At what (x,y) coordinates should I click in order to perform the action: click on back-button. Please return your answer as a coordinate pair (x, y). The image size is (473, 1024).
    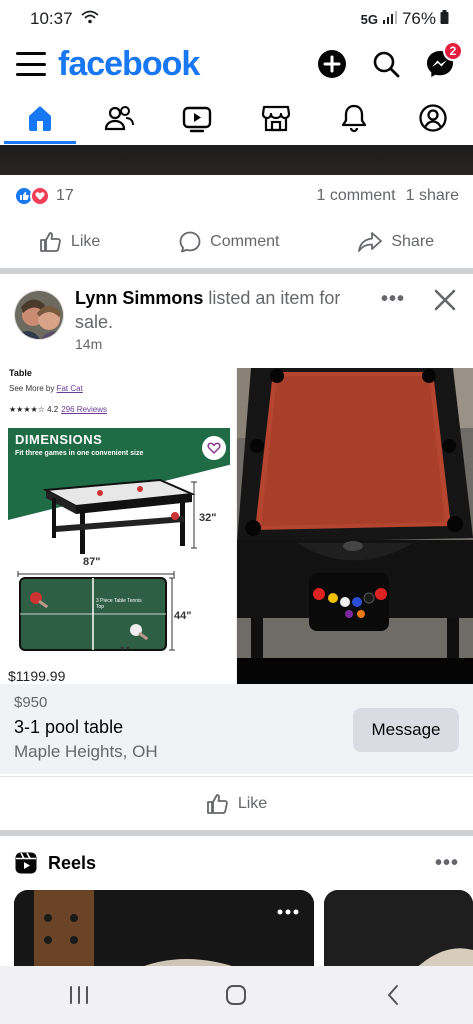
    Looking at the image, I should click on (394, 995).